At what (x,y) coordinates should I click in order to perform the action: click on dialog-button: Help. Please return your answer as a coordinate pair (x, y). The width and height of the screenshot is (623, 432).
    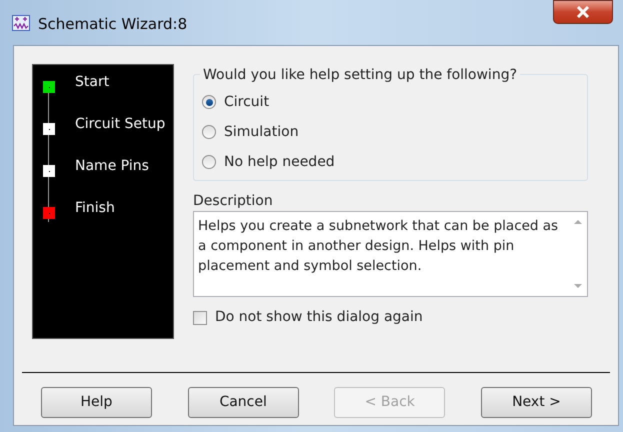
    Looking at the image, I should click on (96, 402).